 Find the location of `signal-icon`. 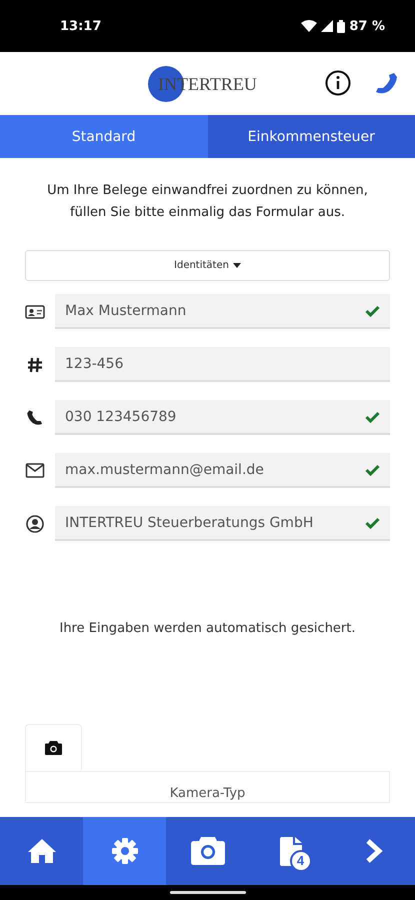

signal-icon is located at coordinates (327, 26).